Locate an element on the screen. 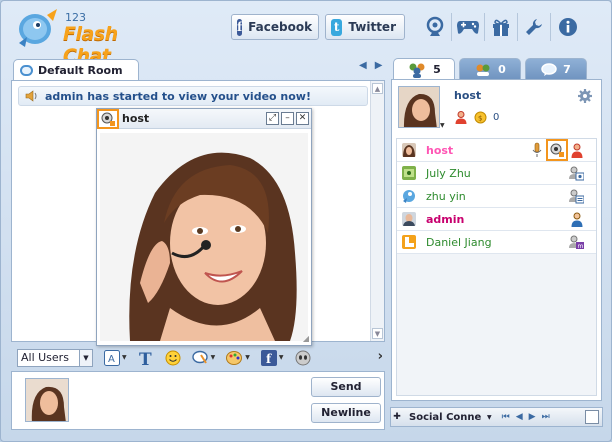 Image resolution: width=612 pixels, height=442 pixels. svg-text: f is located at coordinates (269, 359).